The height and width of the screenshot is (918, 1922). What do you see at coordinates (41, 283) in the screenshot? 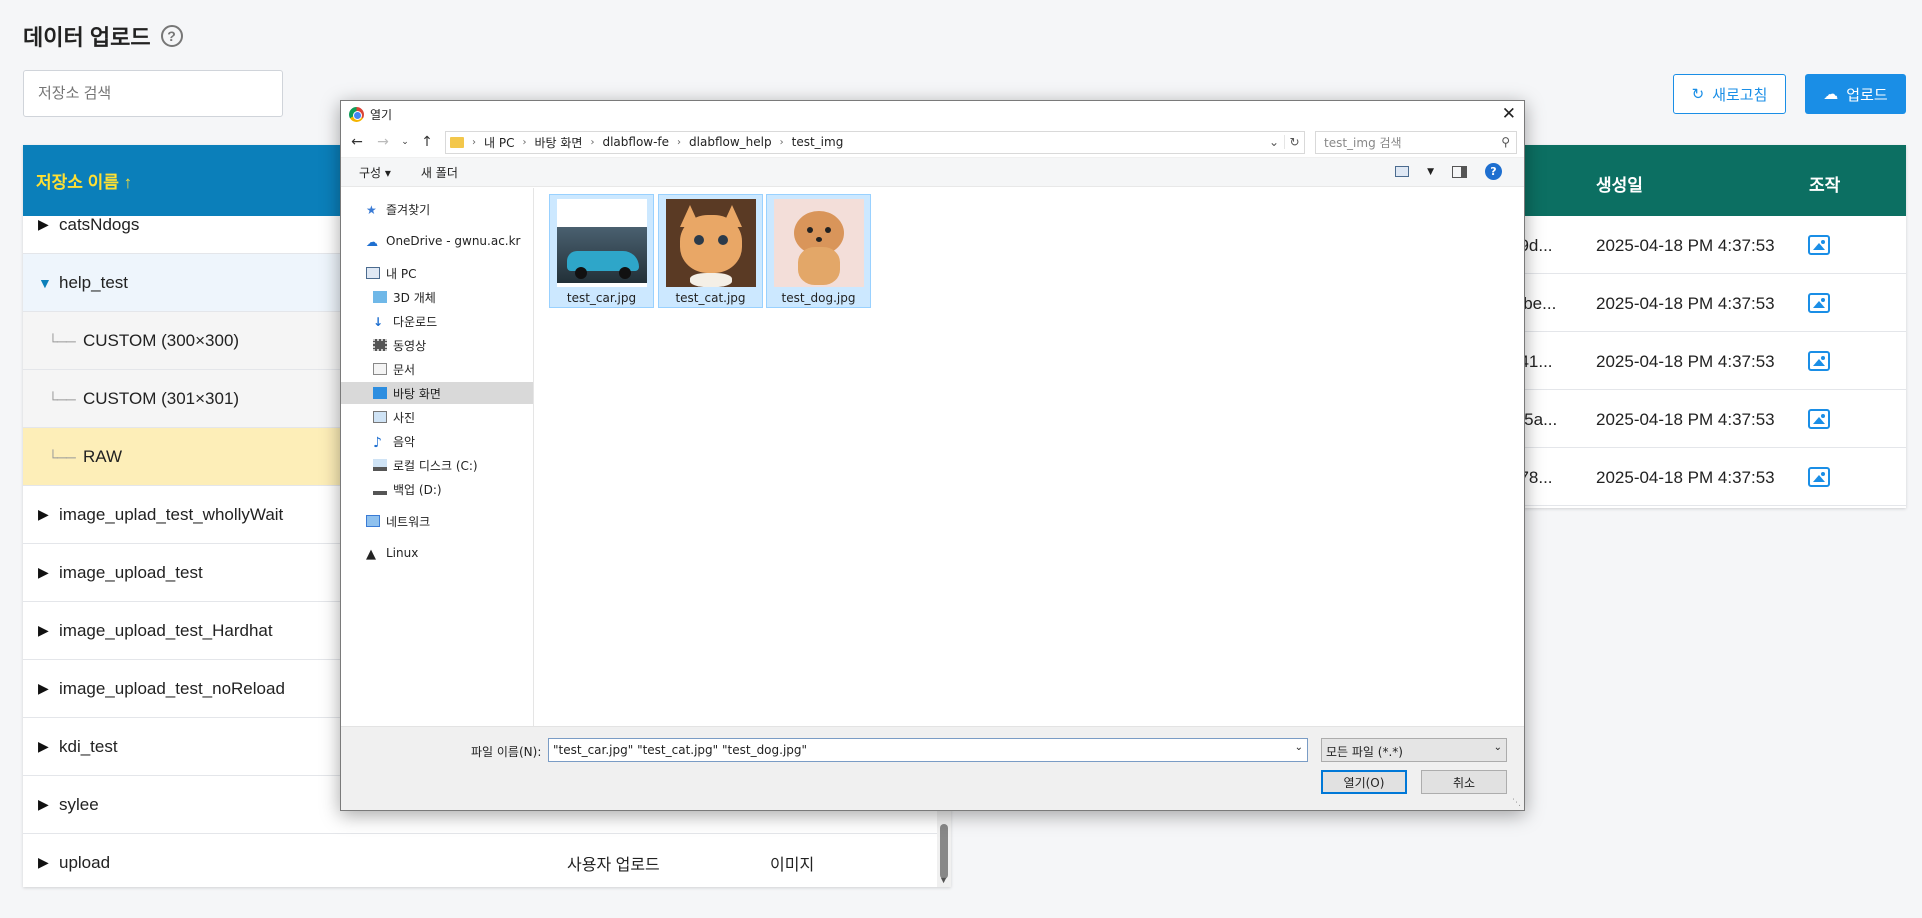
I see `expanded-arrow-icon: ▼` at bounding box center [41, 283].